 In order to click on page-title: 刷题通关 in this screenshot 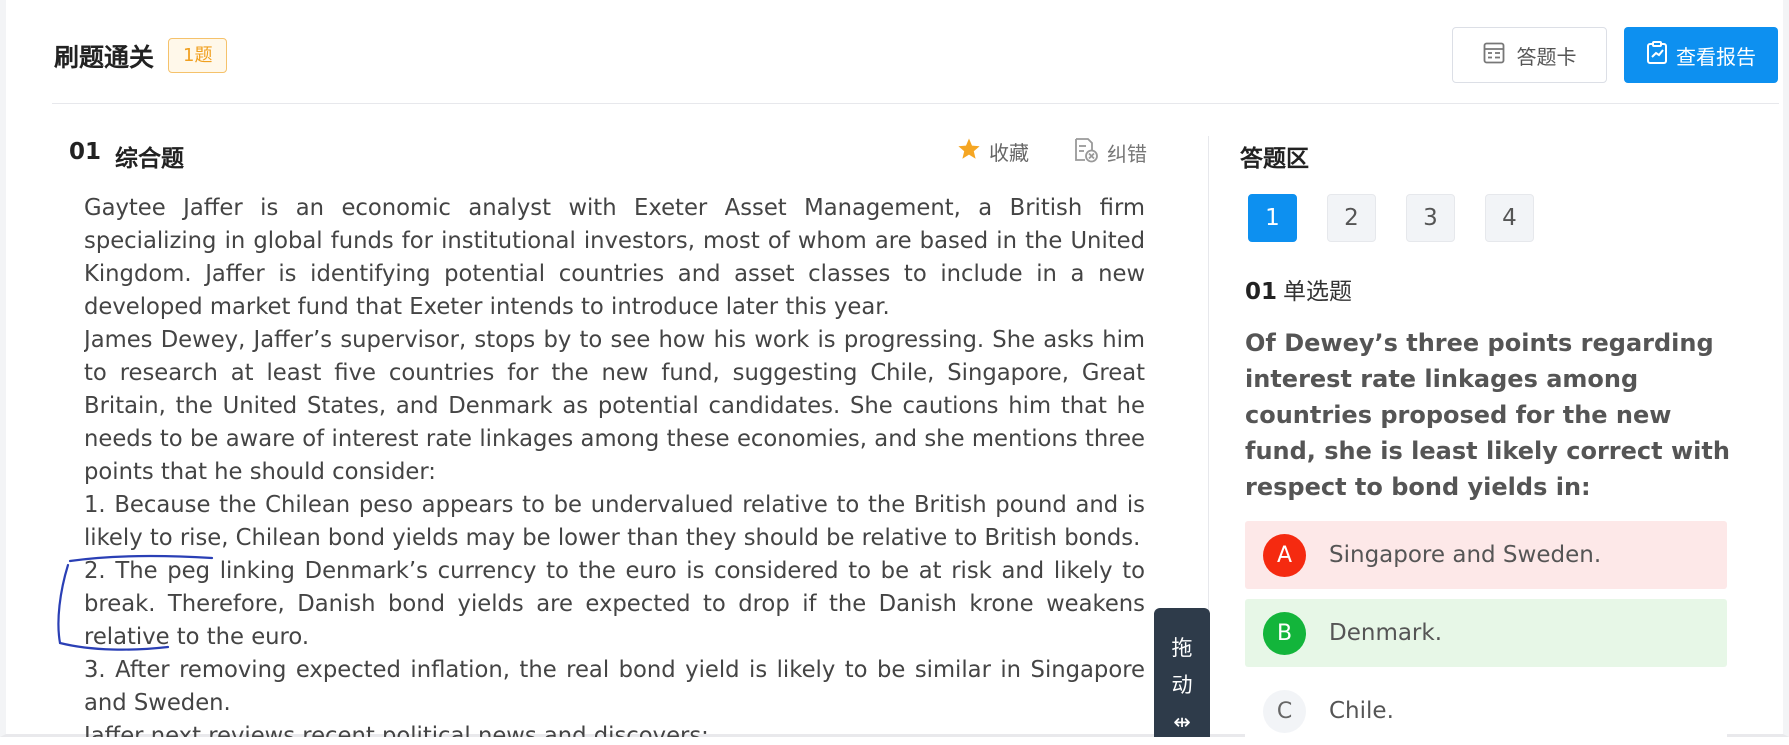, I will do `click(104, 57)`.